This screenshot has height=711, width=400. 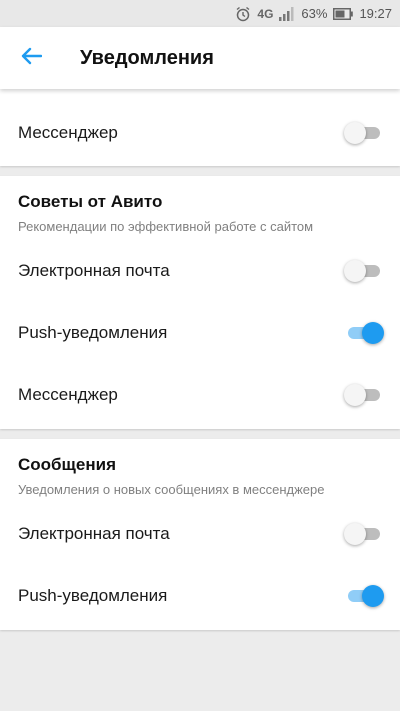 I want to click on arrow-left-icon, so click(x=31, y=58).